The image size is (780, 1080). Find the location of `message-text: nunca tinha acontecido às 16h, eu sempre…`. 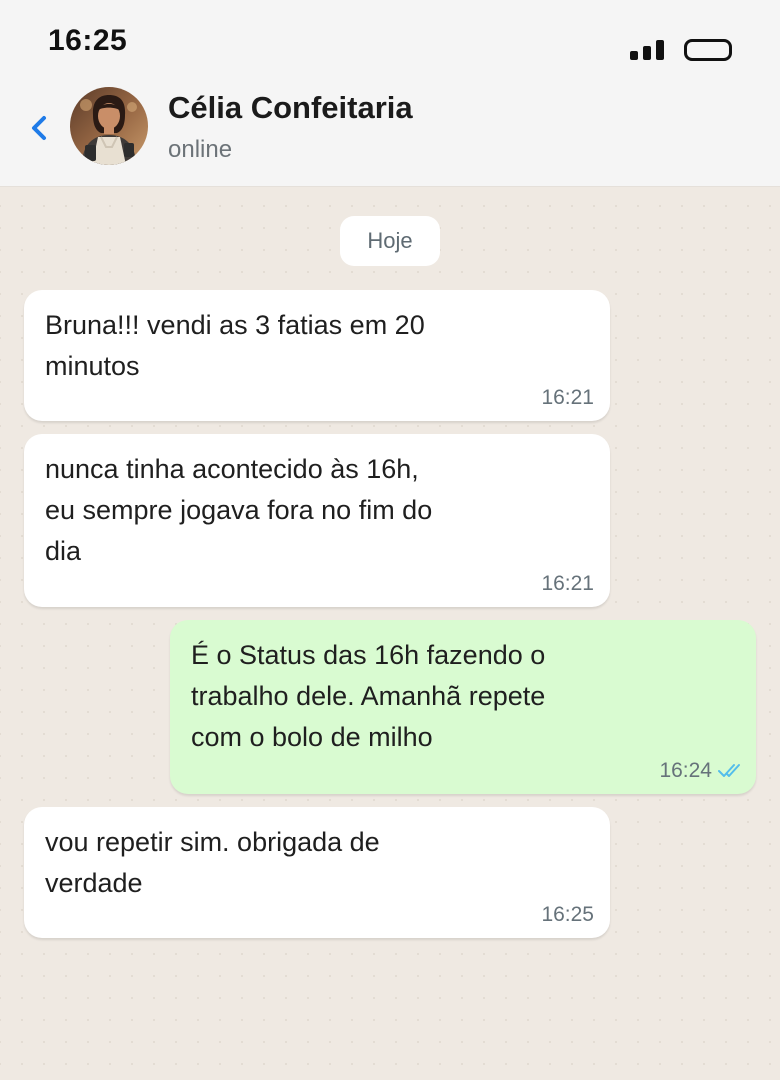

message-text: nunca tinha acontecido às 16h, eu sempre… is located at coordinates (239, 510).